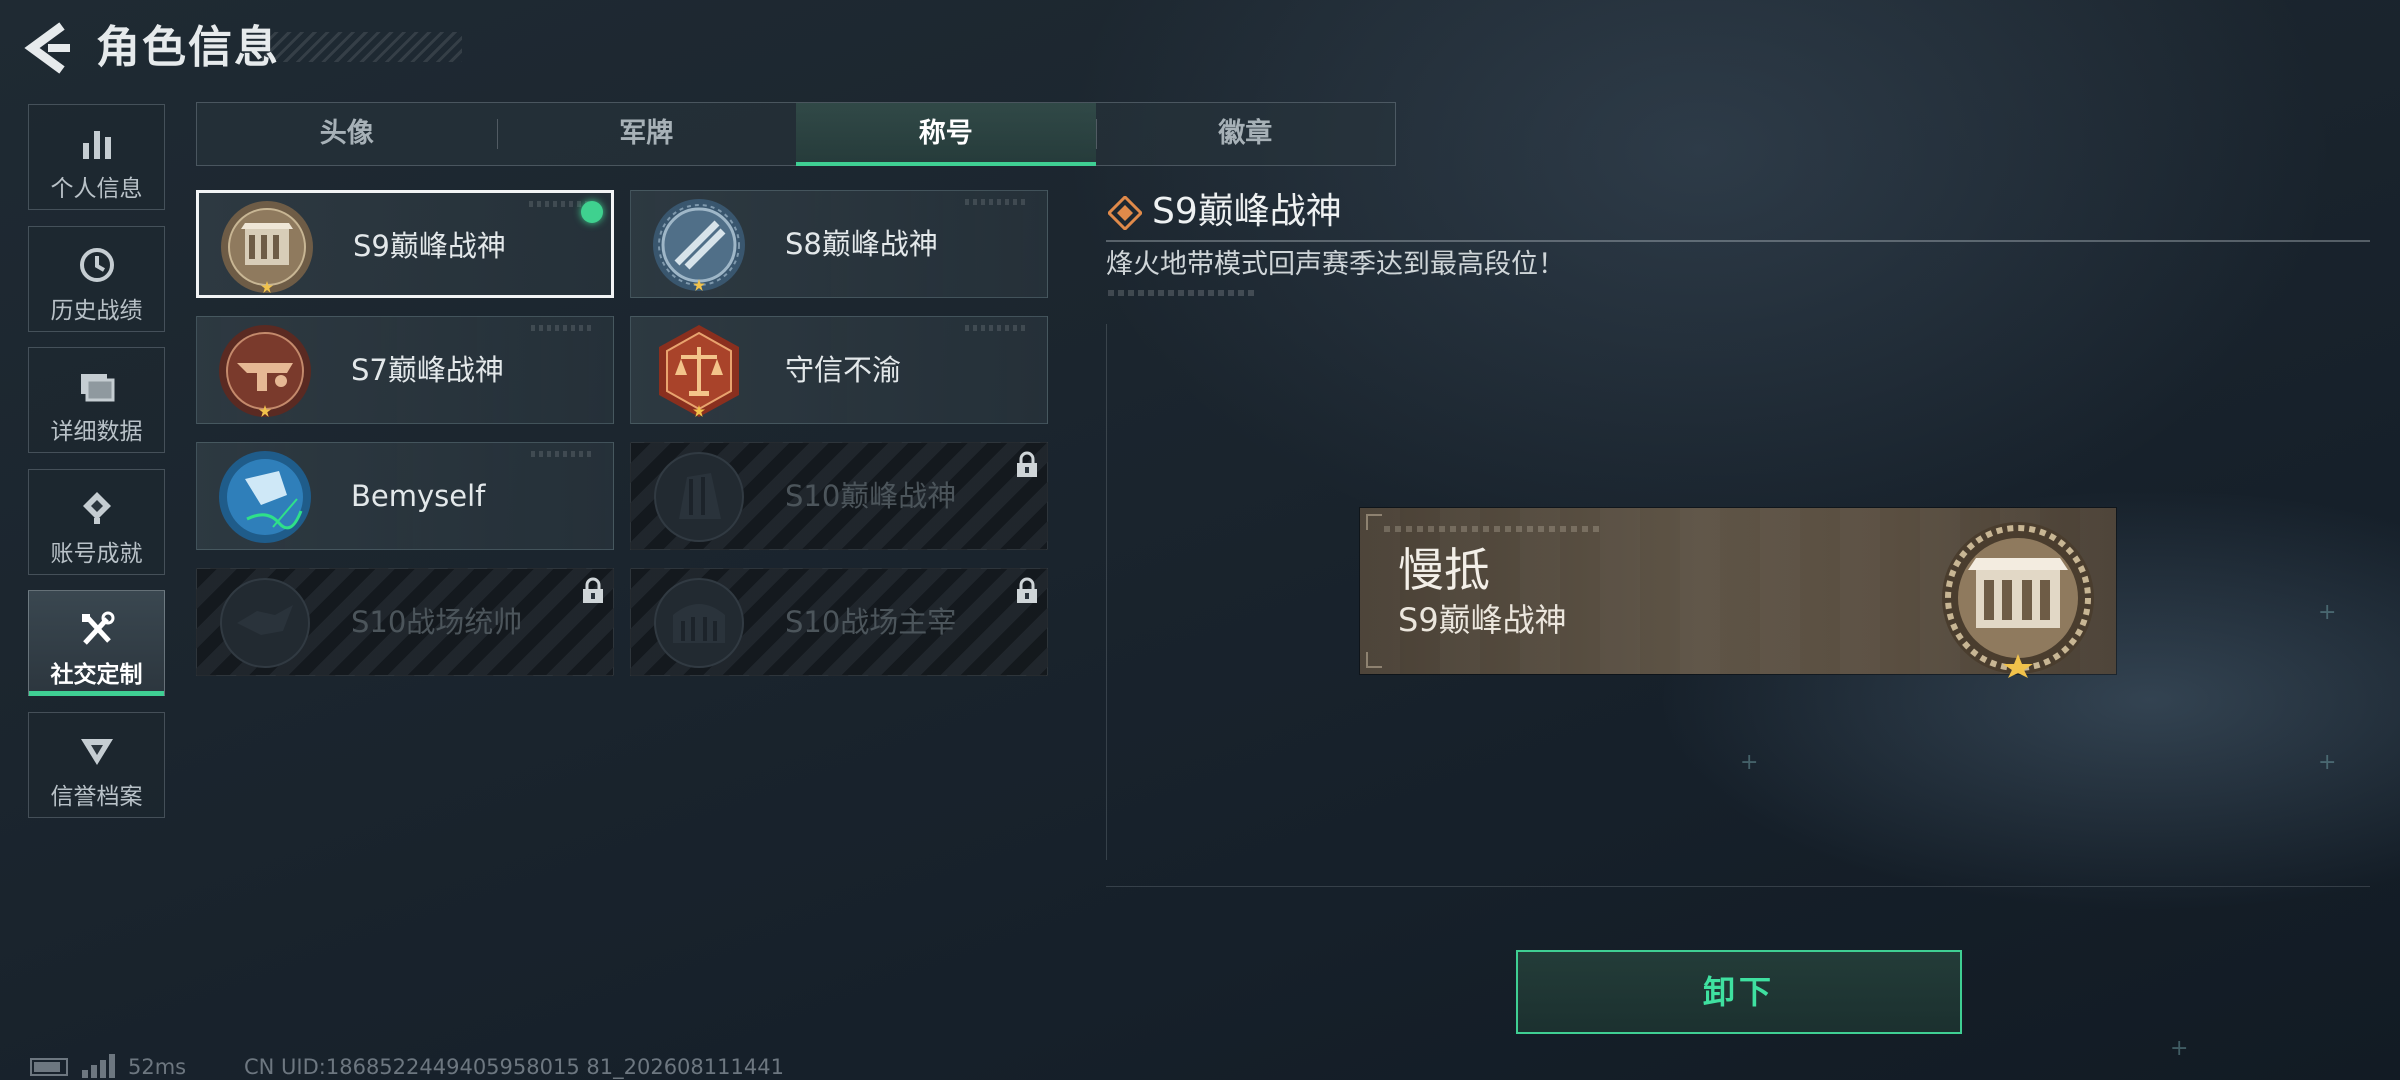  I want to click on bar-chart-icon, so click(96, 145).